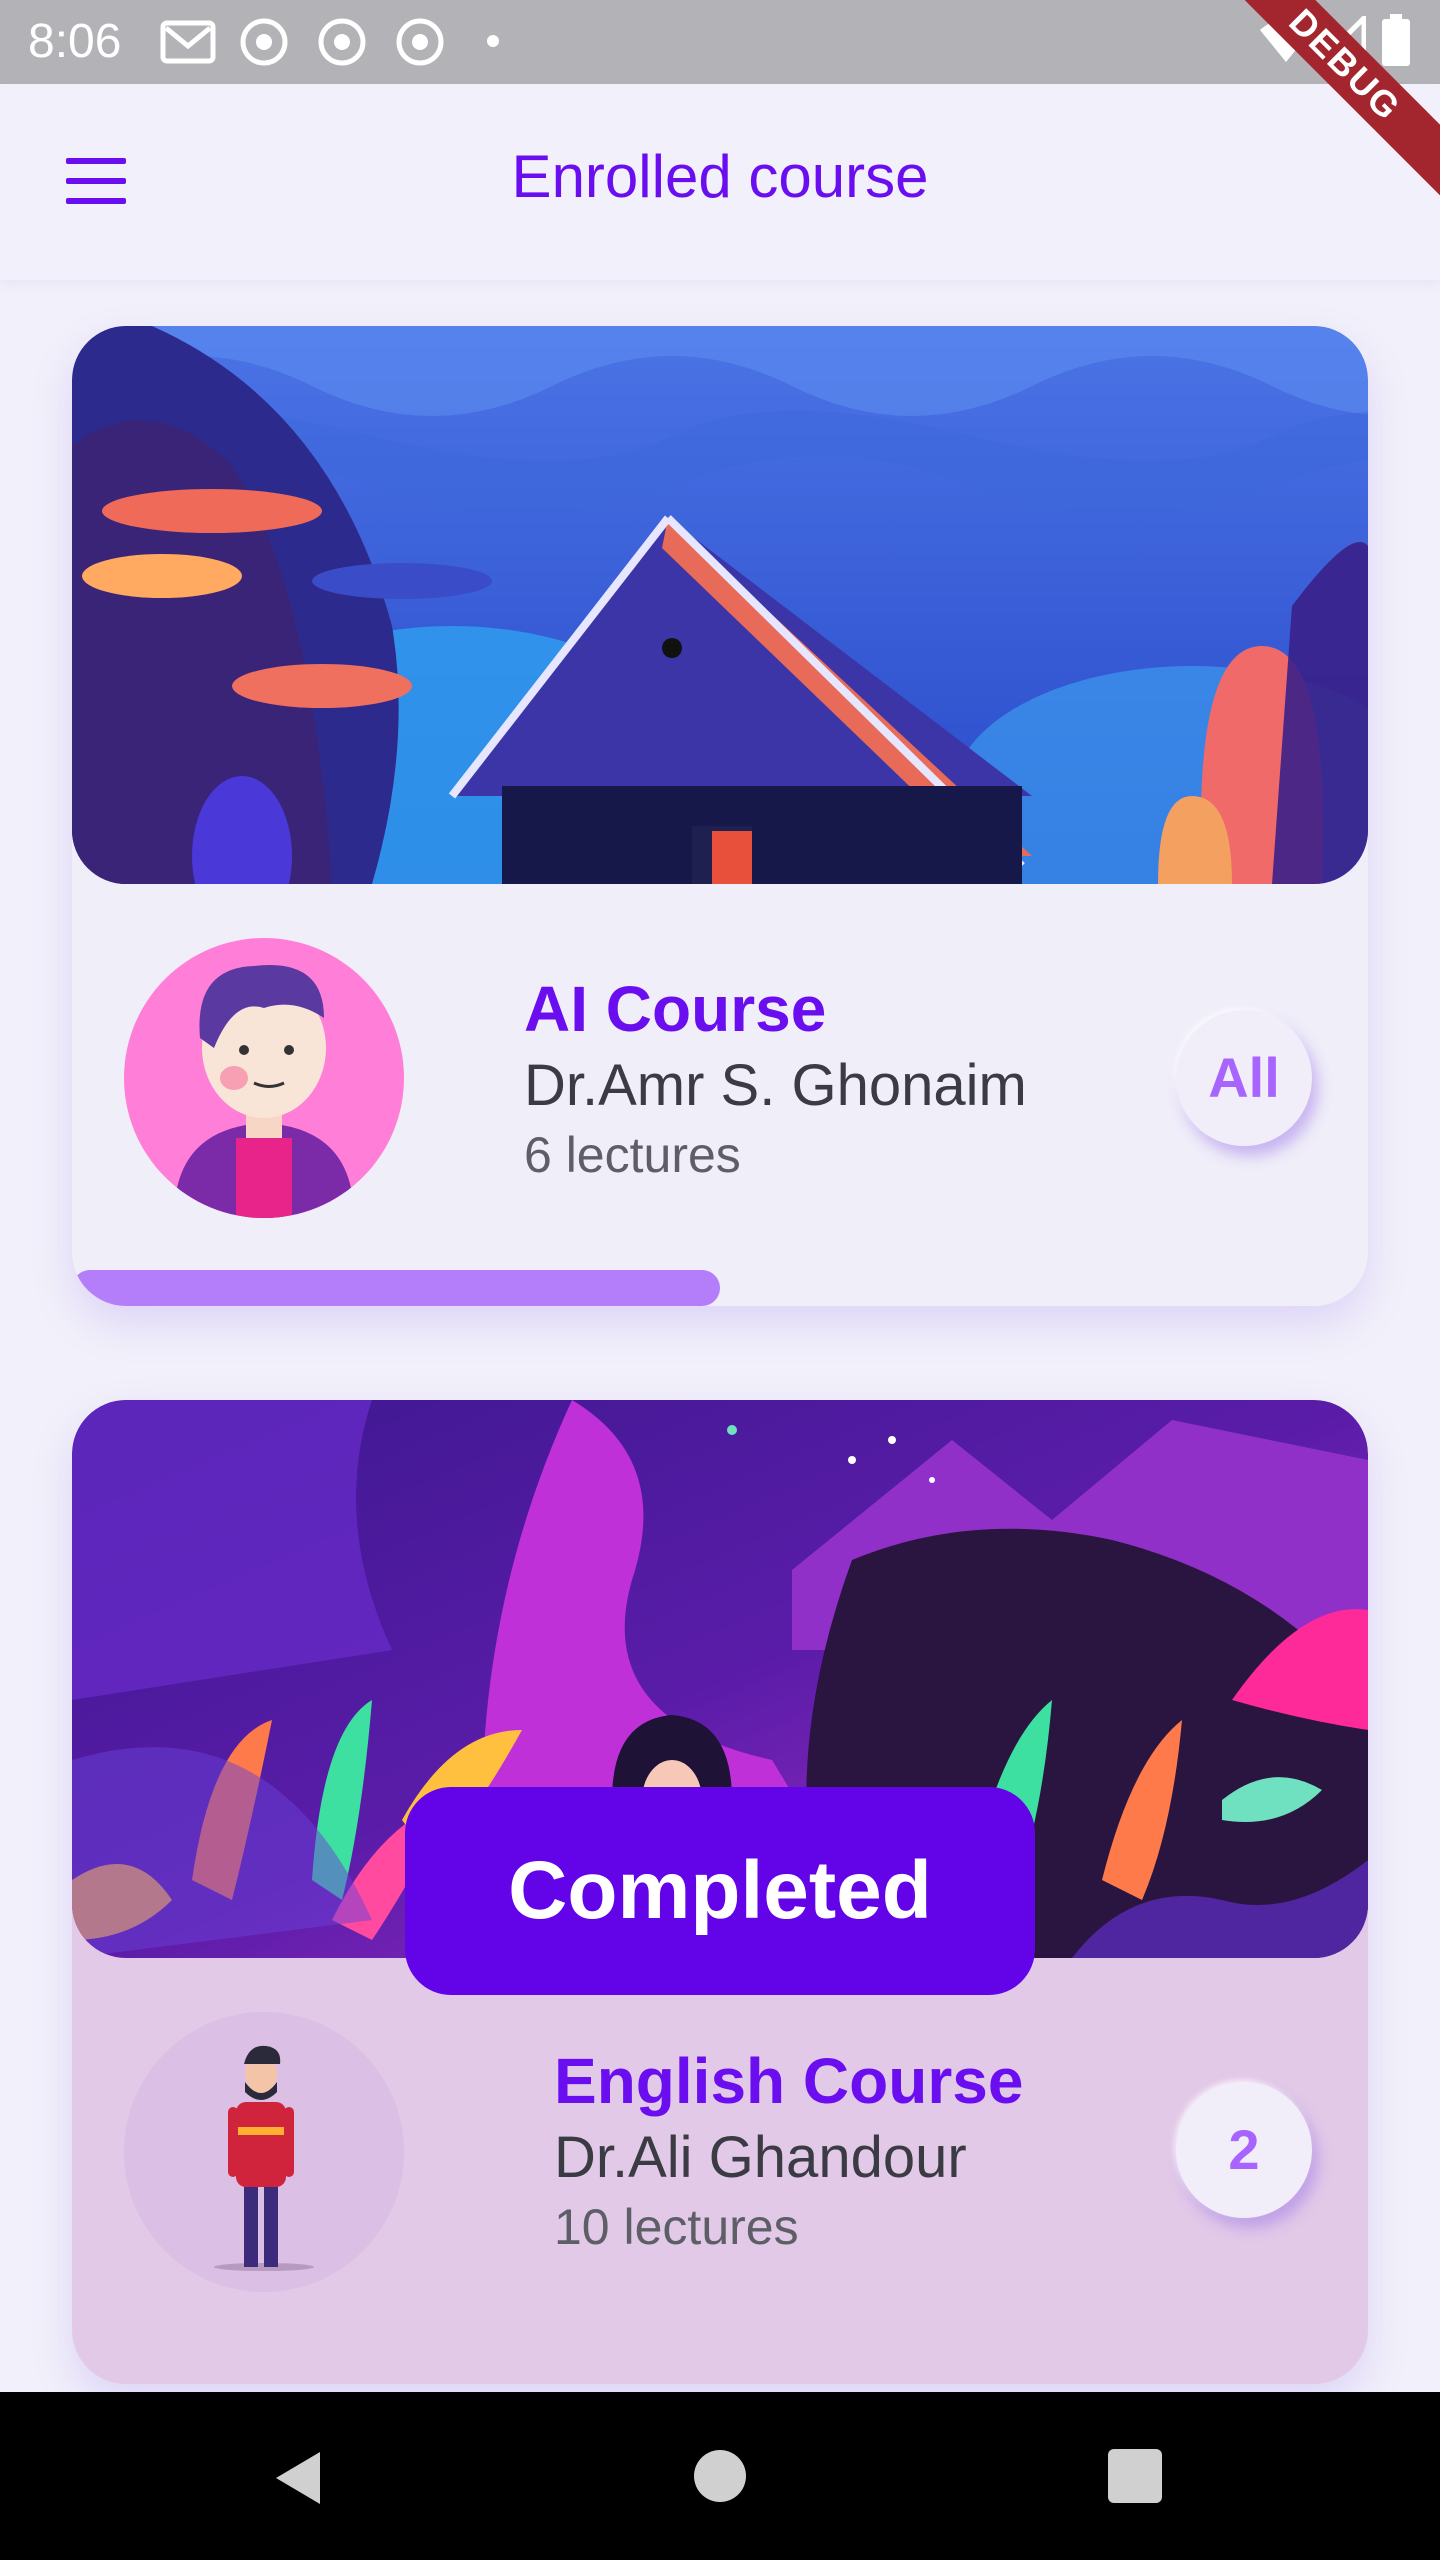 The height and width of the screenshot is (2560, 1440). Describe the element at coordinates (720, 1891) in the screenshot. I see `completed-button: Completed` at that location.